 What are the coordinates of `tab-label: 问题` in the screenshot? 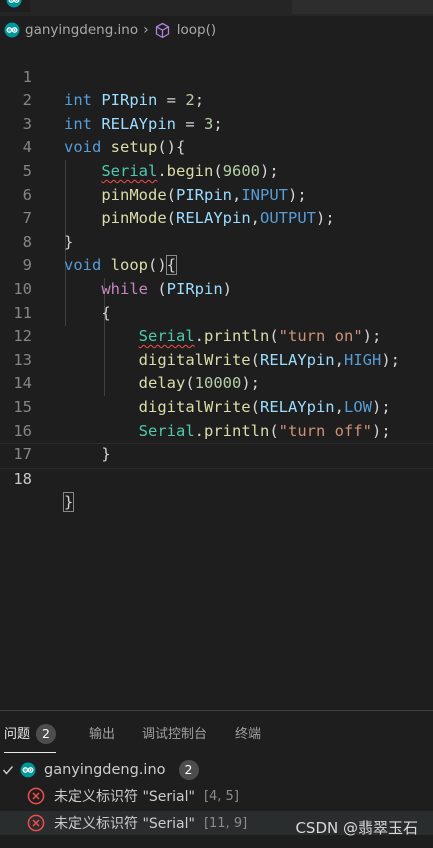 It's located at (17, 734).